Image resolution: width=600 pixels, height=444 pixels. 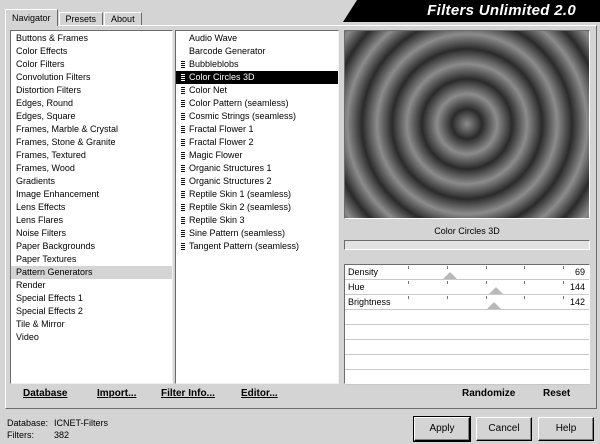 What do you see at coordinates (91, 129) in the screenshot?
I see `category-item: Frames, Marble & Crystal` at bounding box center [91, 129].